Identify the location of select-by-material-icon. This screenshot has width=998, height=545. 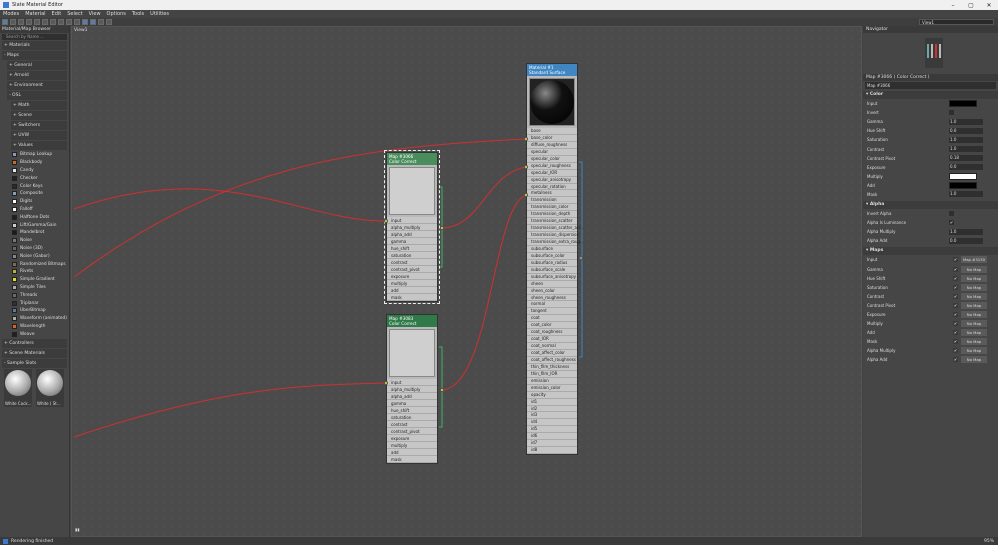
(101, 22).